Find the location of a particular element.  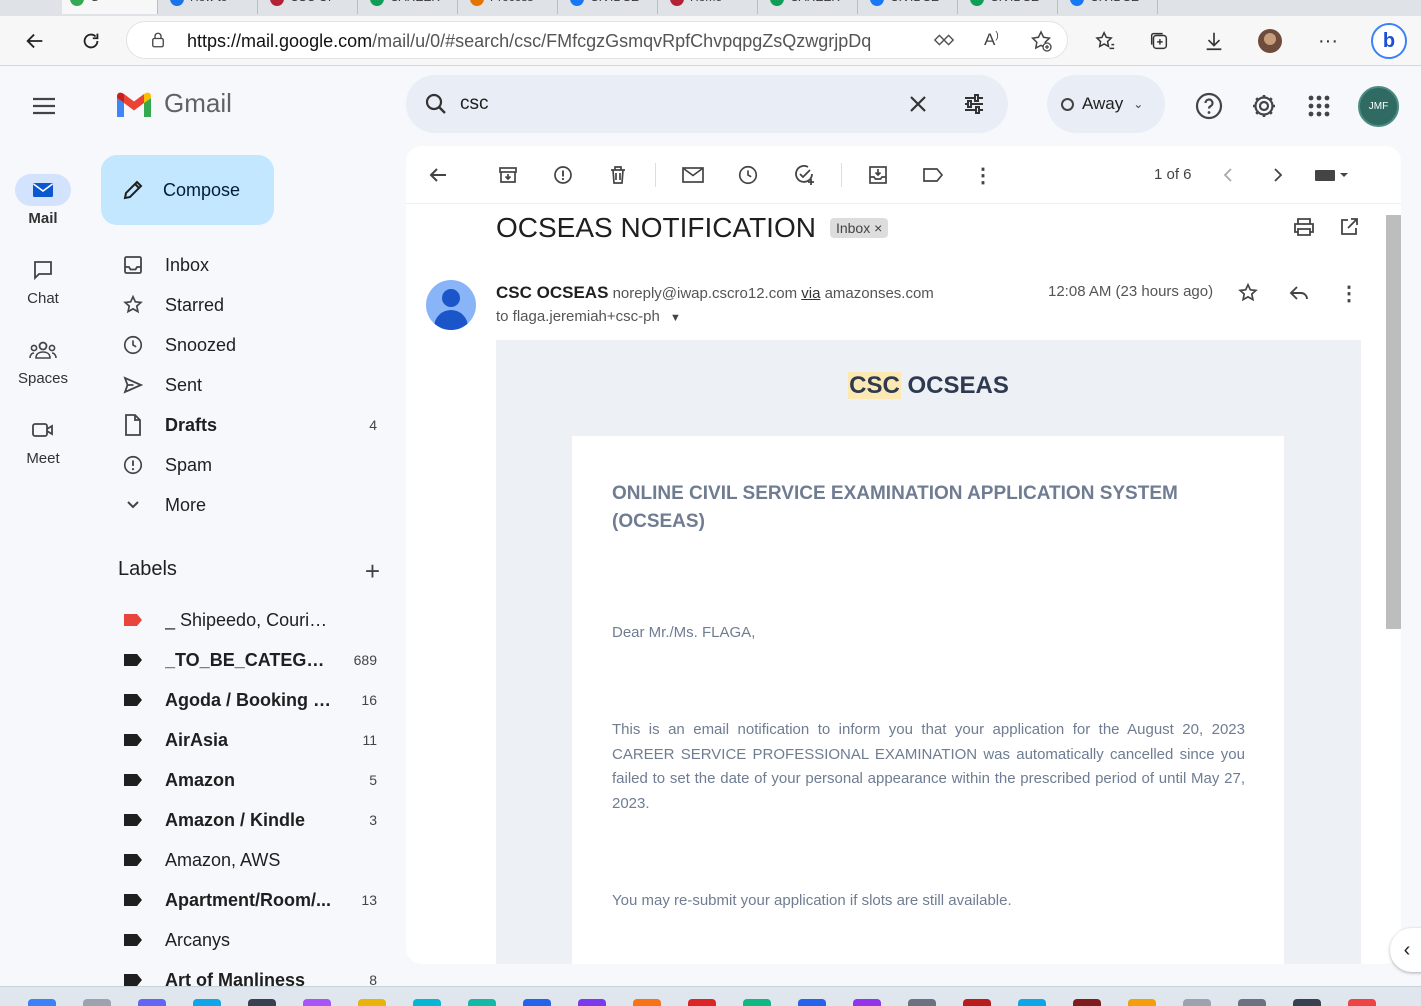

search-bar is located at coordinates (707, 104).